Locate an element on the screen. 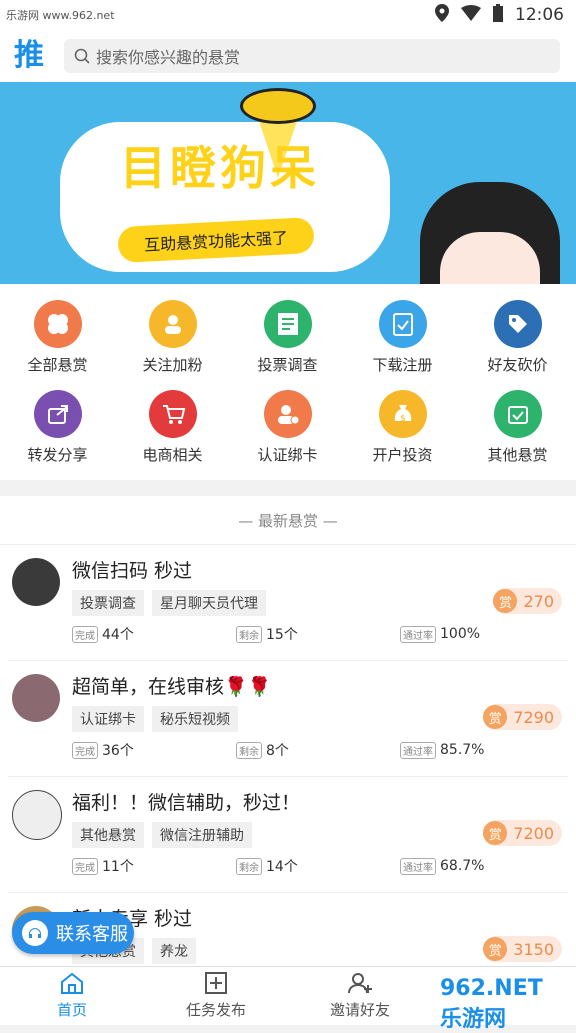 This screenshot has width=576, height=1033. search-icon is located at coordinates (82, 56).